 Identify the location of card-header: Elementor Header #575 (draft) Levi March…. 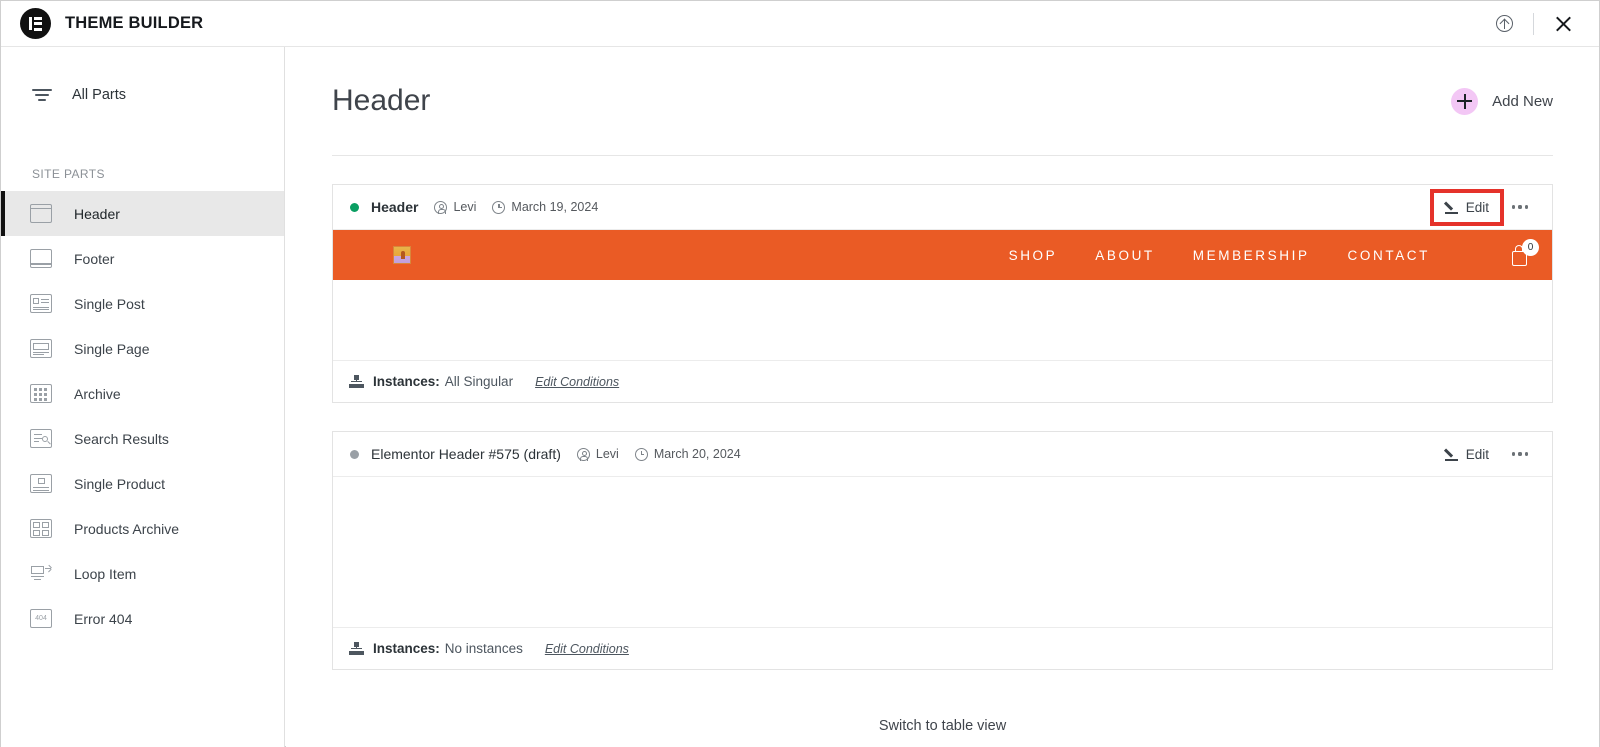
(942, 454).